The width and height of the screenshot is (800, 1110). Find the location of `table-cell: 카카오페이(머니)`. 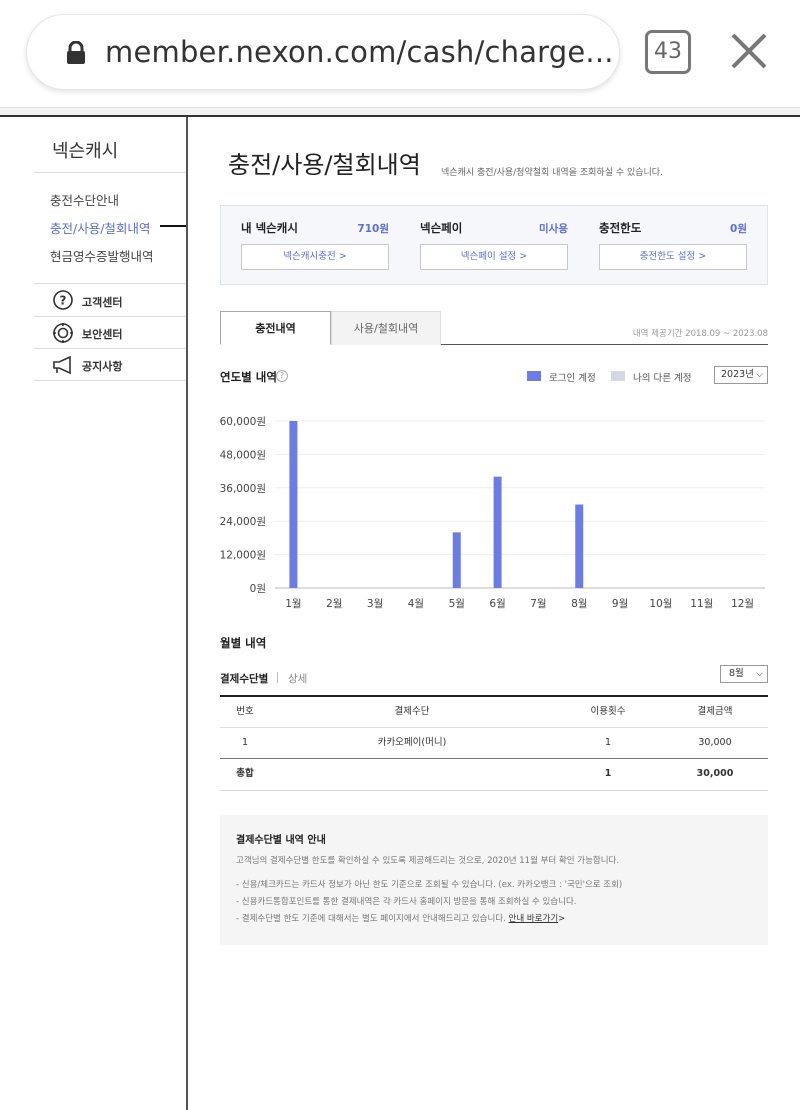

table-cell: 카카오페이(머니) is located at coordinates (412, 742).